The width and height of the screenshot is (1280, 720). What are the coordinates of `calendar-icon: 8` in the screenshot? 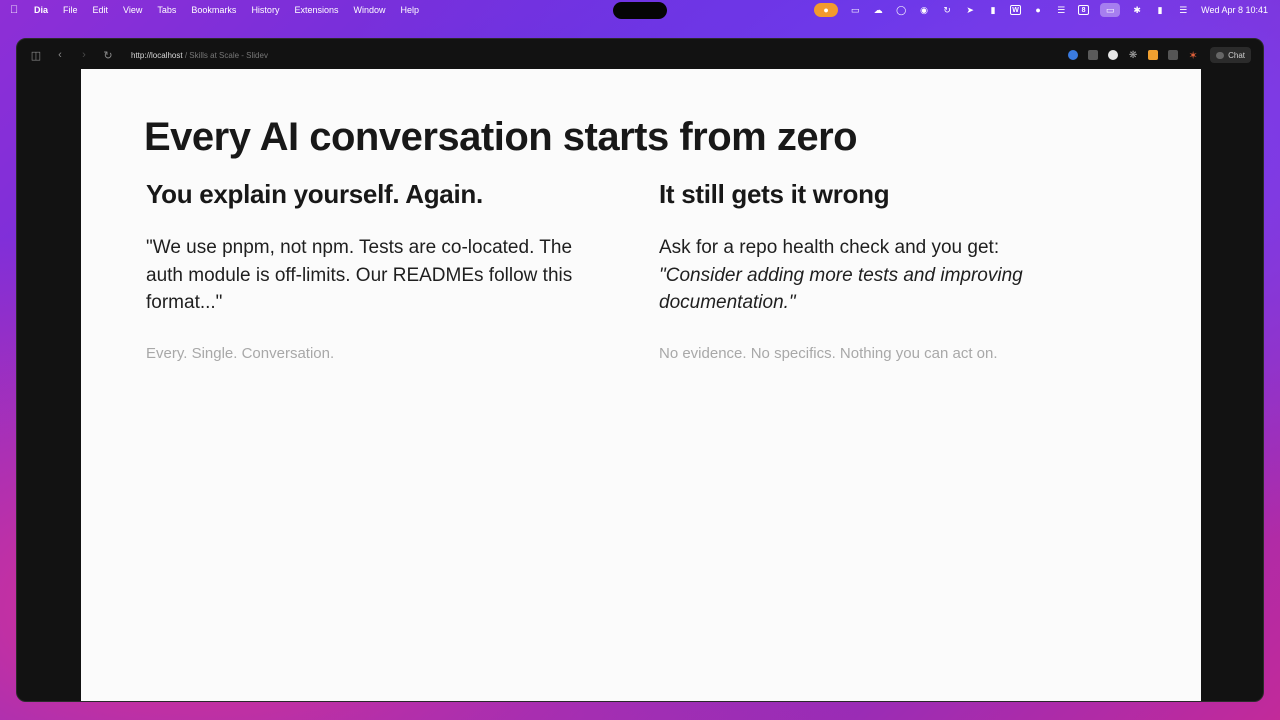 It's located at (1084, 10).